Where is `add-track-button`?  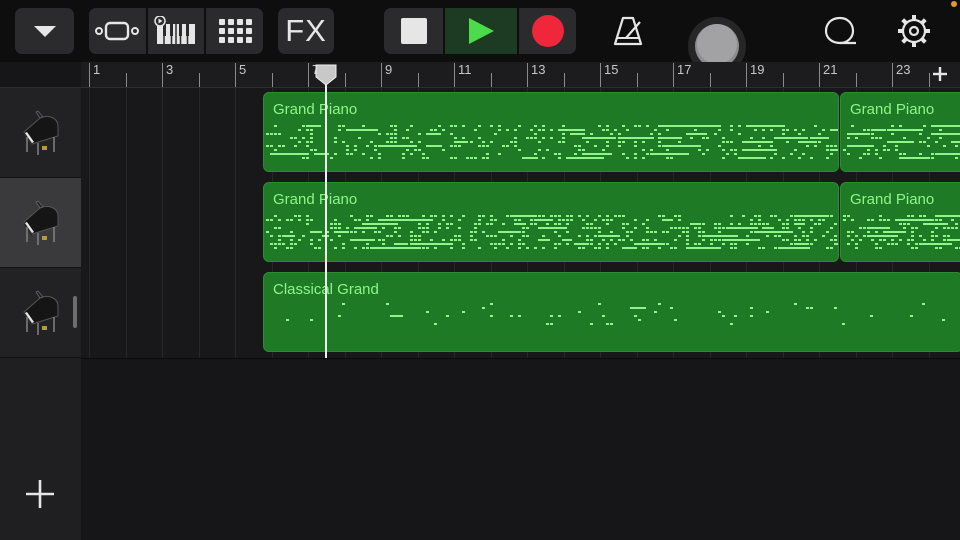
add-track-button is located at coordinates (40, 496).